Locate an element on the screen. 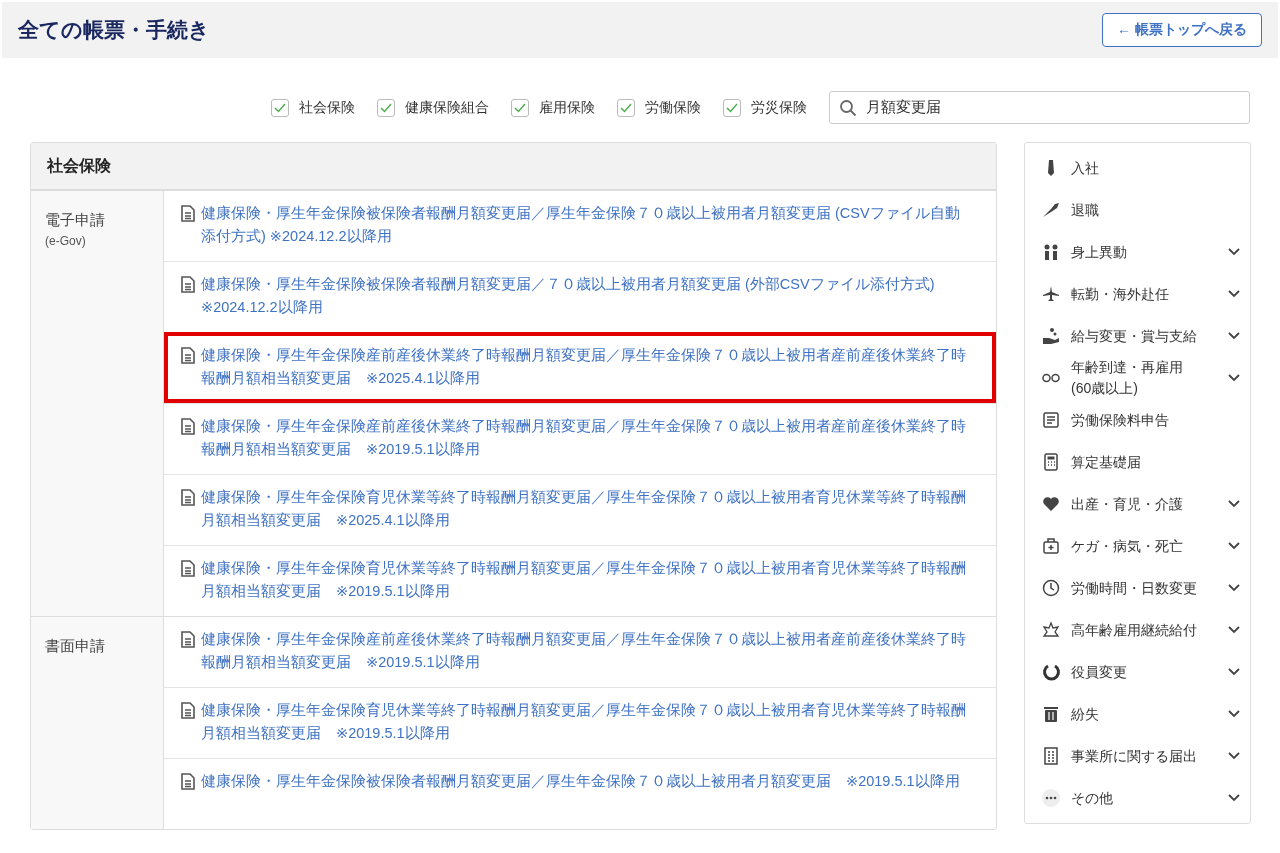 The image size is (1280, 853). category-link: 年齢到達・再雇用 (60歳以上) is located at coordinates (1149, 378).